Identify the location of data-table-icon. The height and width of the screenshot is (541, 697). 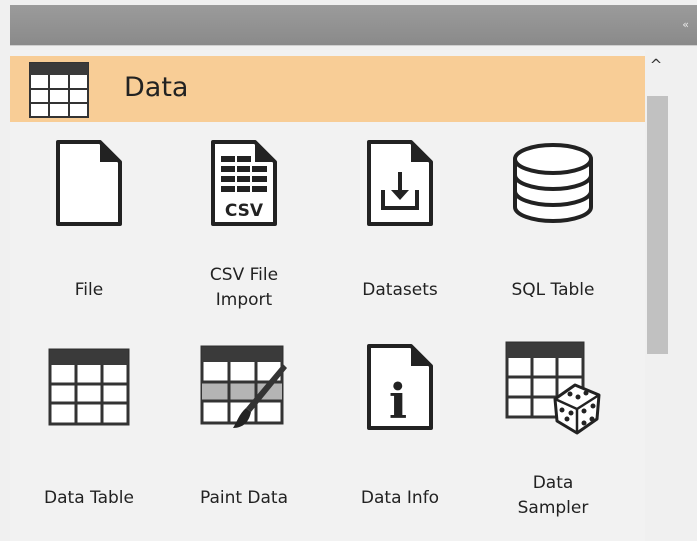
(89, 387).